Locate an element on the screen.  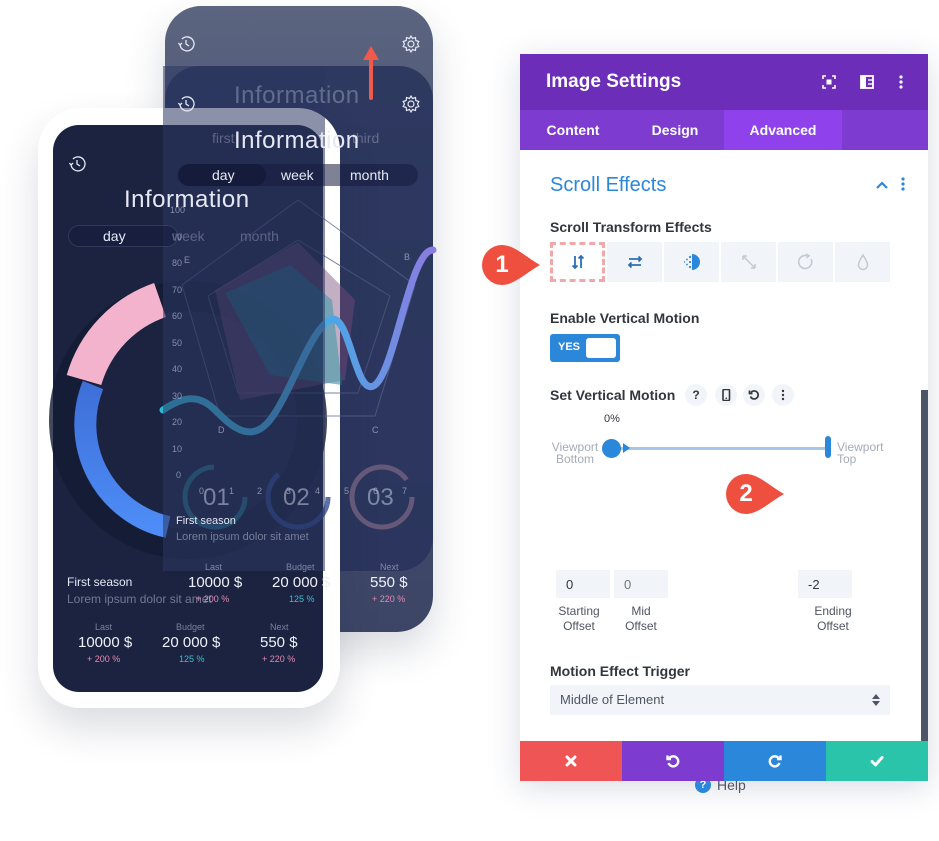
starting-offset-label: Starting Offset is located at coordinates (579, 619).